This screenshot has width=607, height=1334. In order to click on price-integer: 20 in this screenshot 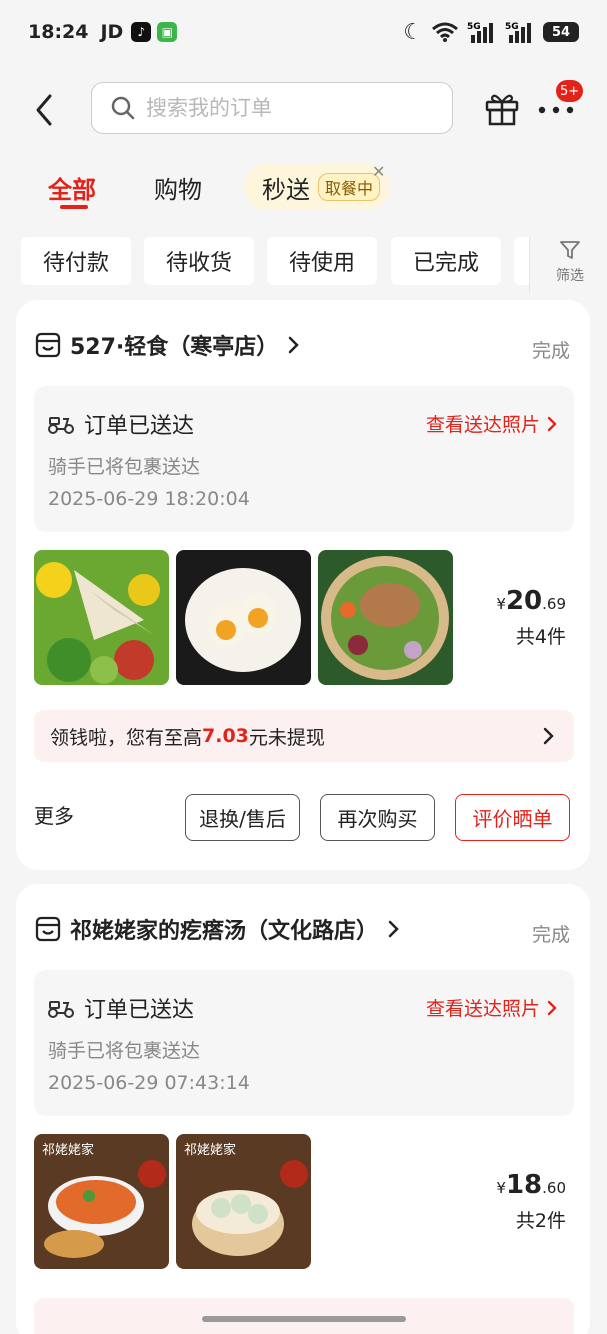, I will do `click(524, 601)`.